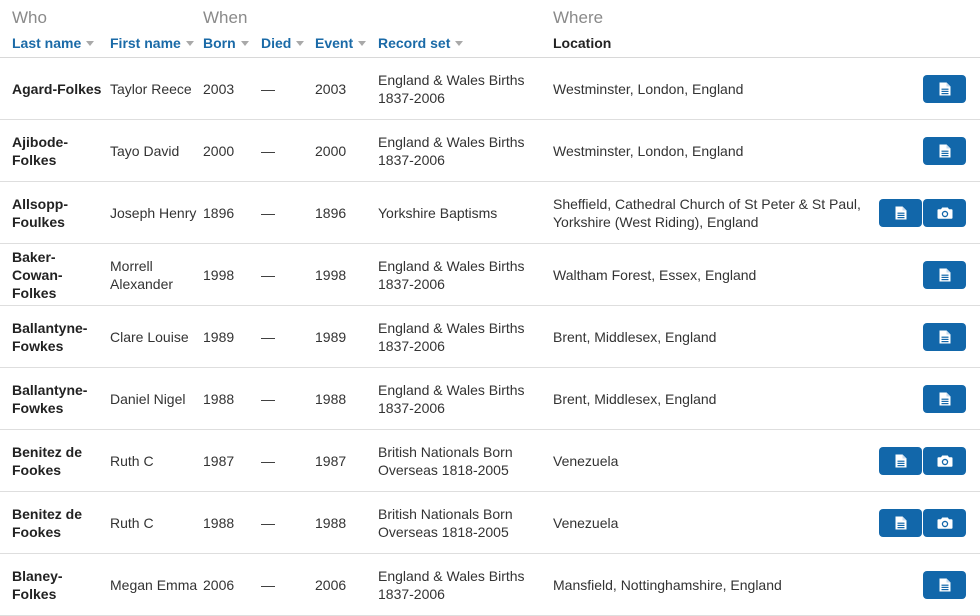  I want to click on sort-died: Died, so click(283, 43).